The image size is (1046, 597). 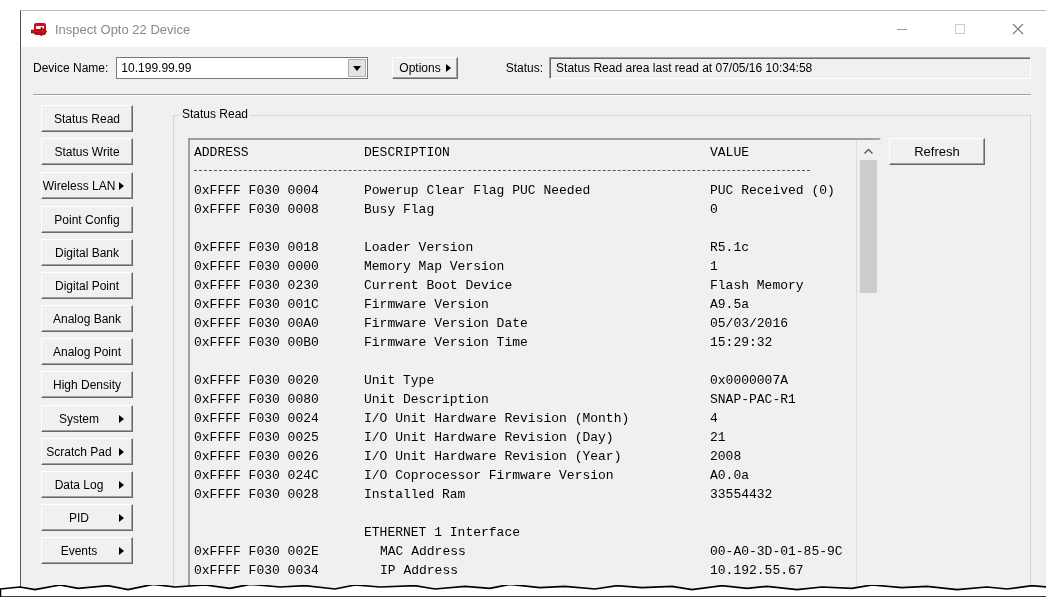 I want to click on value-text: 4, so click(x=714, y=418).